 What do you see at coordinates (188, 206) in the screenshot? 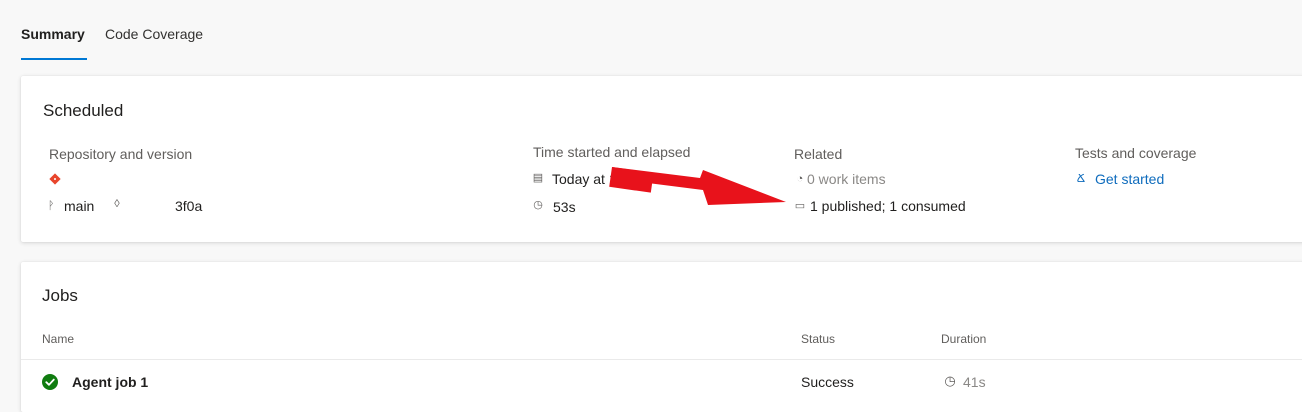
I see `commit-id: 3f0a` at bounding box center [188, 206].